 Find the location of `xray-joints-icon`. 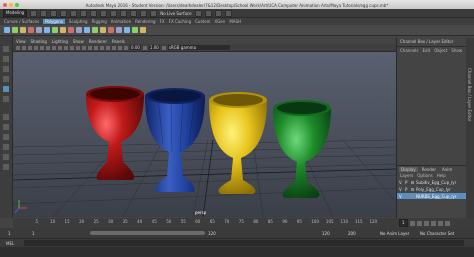

xray-joints-icon is located at coordinates (120, 47).